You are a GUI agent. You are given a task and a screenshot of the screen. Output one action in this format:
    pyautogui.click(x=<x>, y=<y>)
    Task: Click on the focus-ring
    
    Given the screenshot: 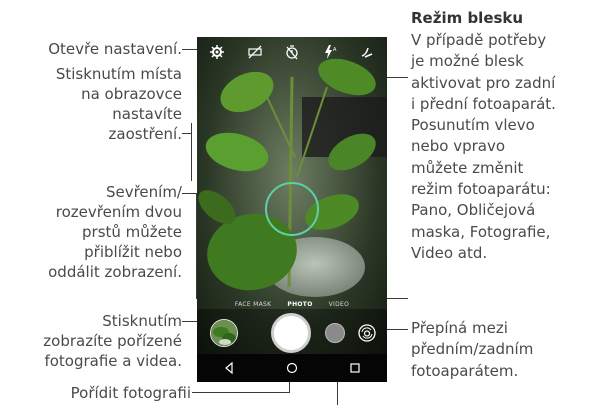 What is the action you would take?
    pyautogui.click(x=292, y=209)
    